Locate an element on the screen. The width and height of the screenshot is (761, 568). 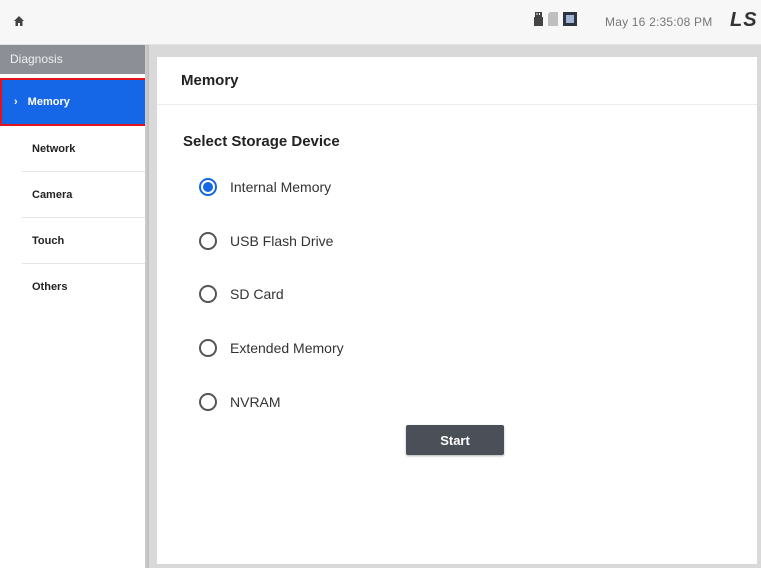
option-usb-flash-drive: USB Flash Drive is located at coordinates (266, 241).